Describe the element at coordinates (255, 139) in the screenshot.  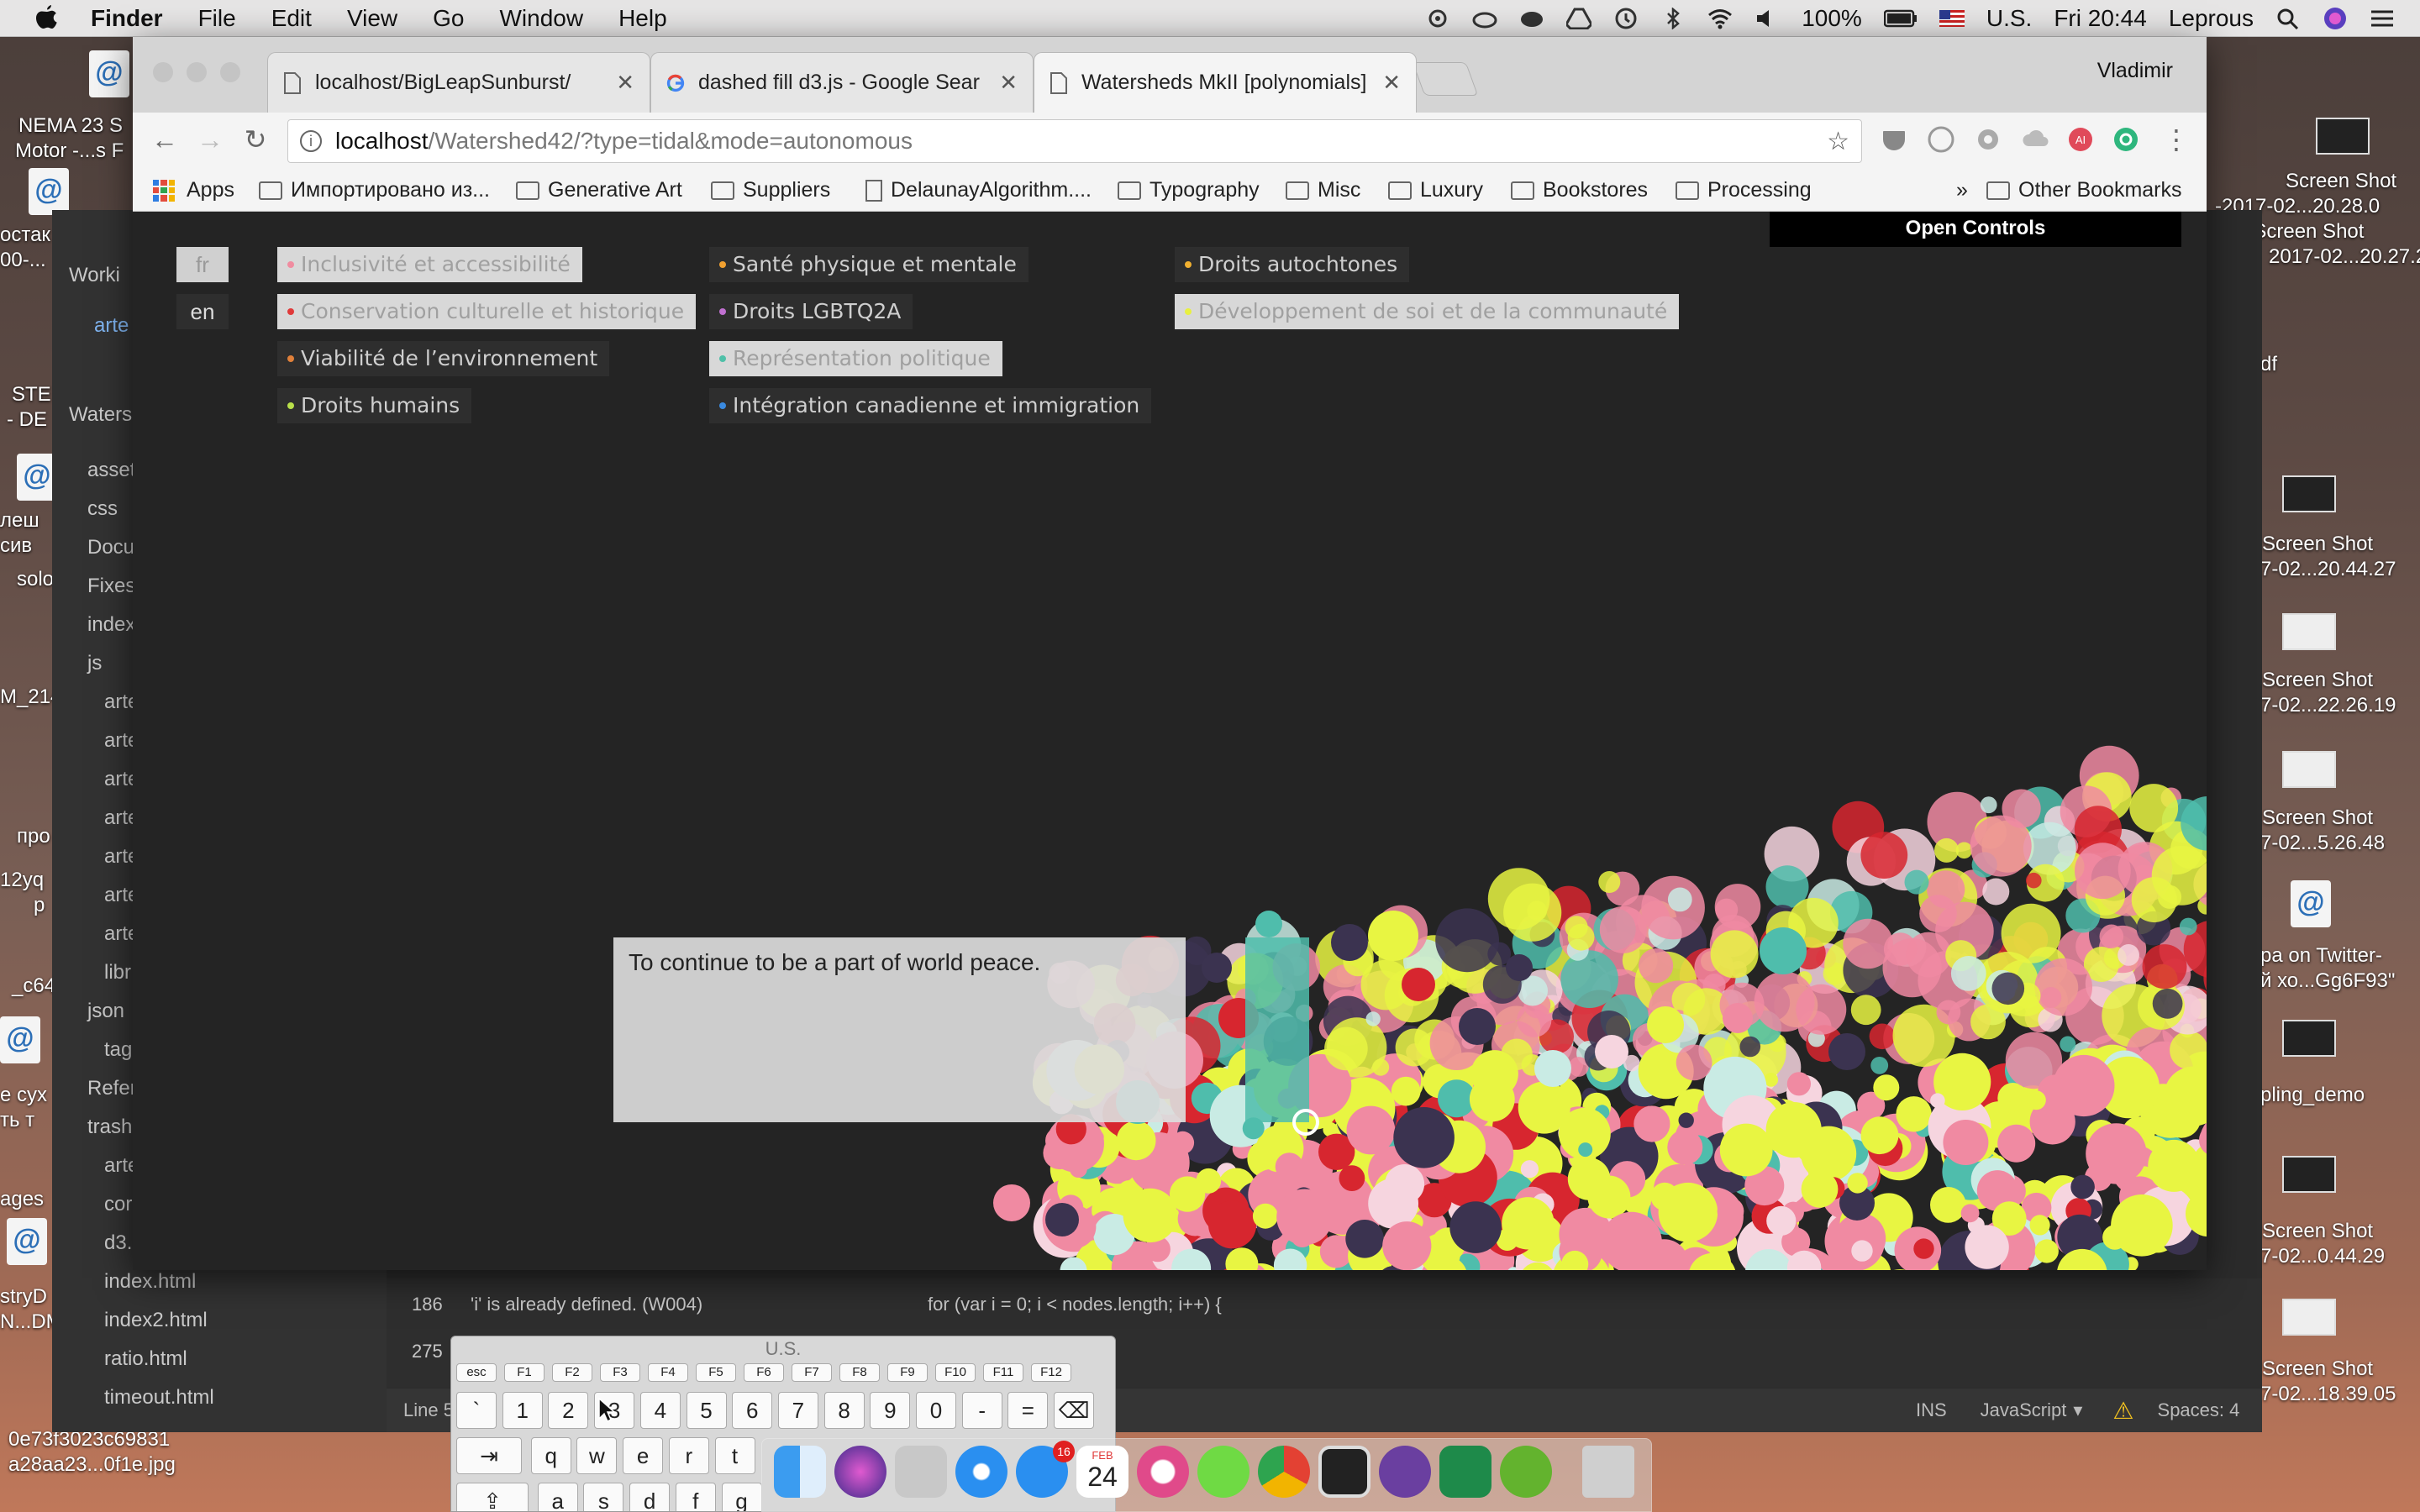
I see `reload-button: ↻` at that location.